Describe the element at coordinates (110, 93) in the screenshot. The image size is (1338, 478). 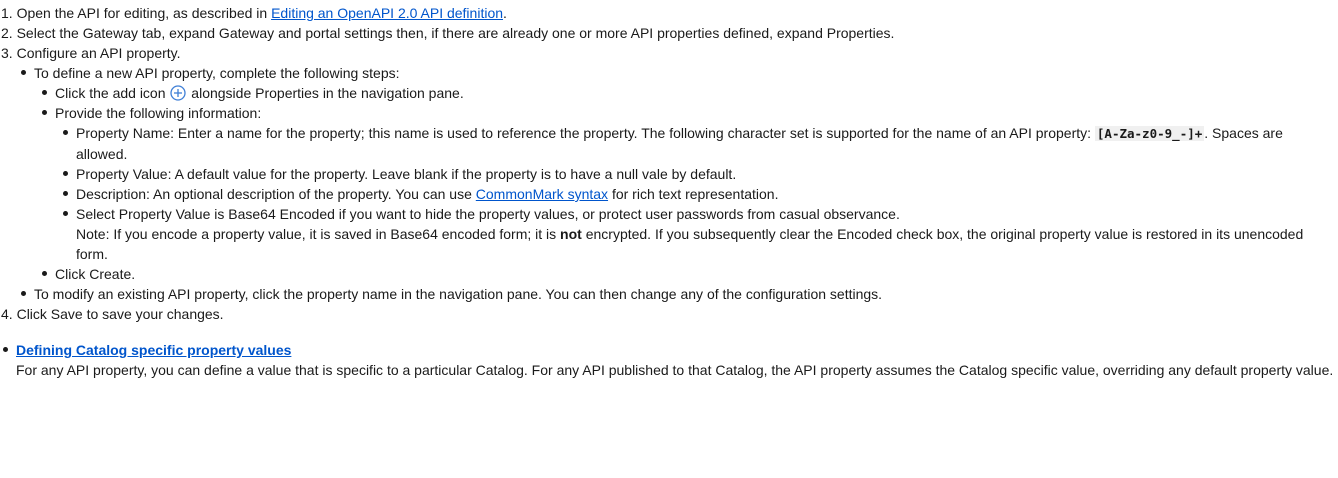
I see `click-add-pre: Click the add icon` at that location.